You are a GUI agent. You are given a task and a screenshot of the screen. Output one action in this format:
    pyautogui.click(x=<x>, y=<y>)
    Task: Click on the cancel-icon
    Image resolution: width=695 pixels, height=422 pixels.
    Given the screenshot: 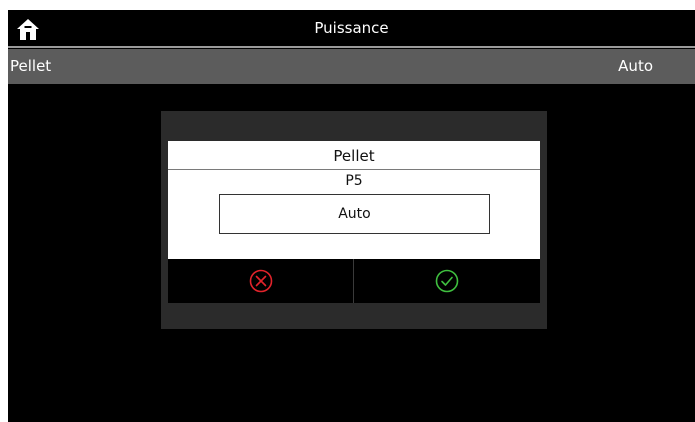 What is the action you would take?
    pyautogui.click(x=260, y=281)
    